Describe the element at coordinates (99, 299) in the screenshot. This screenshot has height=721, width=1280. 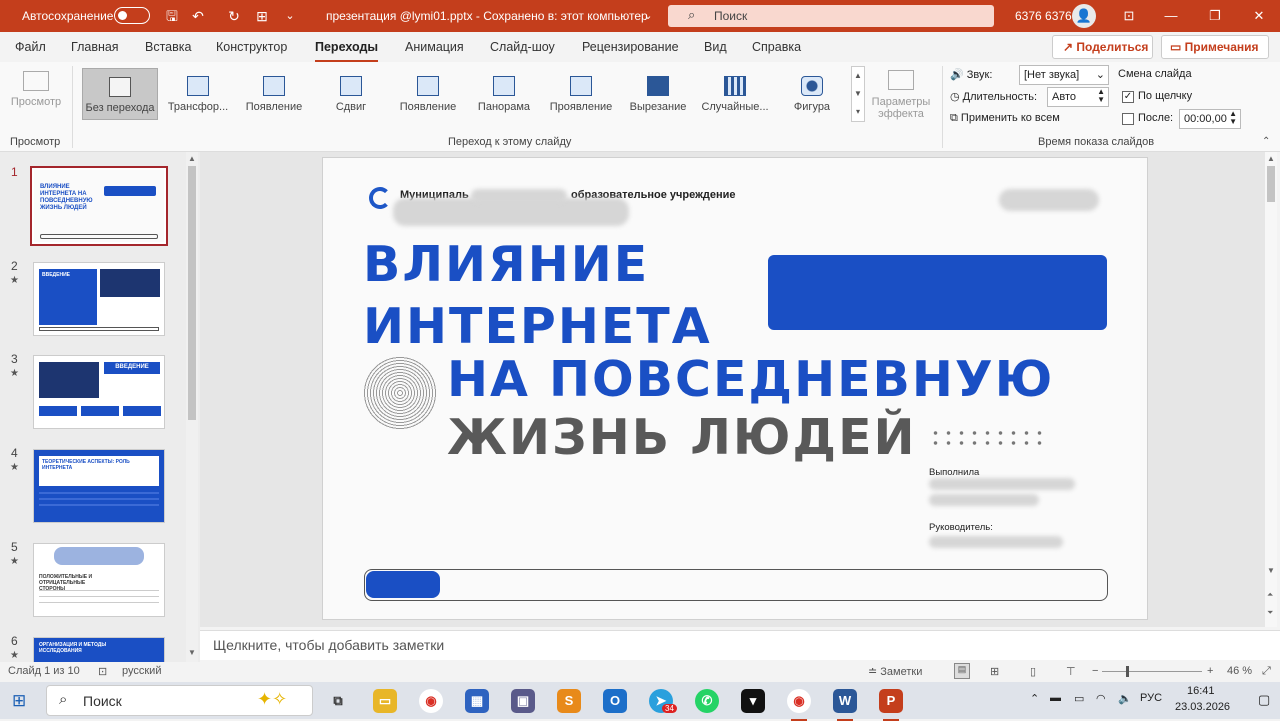
I see `slide-thumbnail-2: ВВЕДЕНИЕ` at that location.